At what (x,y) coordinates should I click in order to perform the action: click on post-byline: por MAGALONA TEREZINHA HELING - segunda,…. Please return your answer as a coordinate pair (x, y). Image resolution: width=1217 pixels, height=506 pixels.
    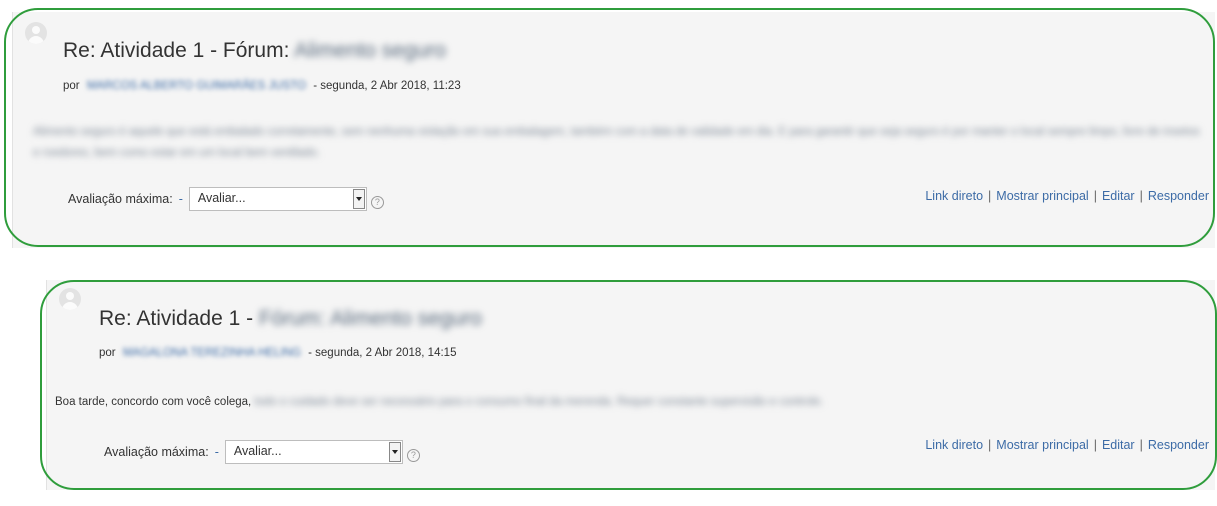
    Looking at the image, I should click on (277, 353).